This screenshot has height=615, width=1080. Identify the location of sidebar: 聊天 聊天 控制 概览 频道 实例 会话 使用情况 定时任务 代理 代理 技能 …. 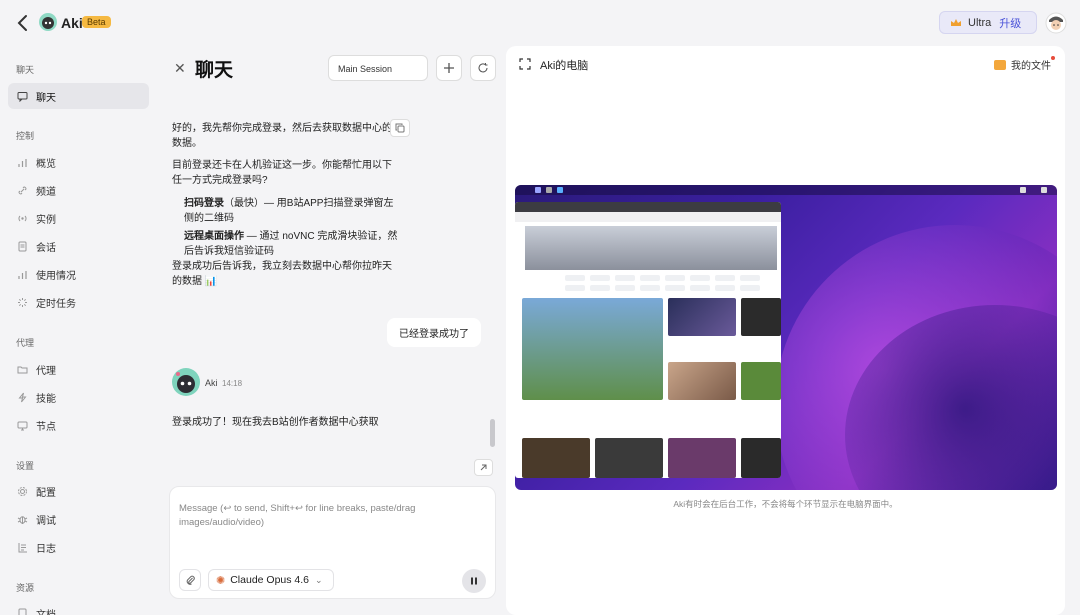
(79, 330).